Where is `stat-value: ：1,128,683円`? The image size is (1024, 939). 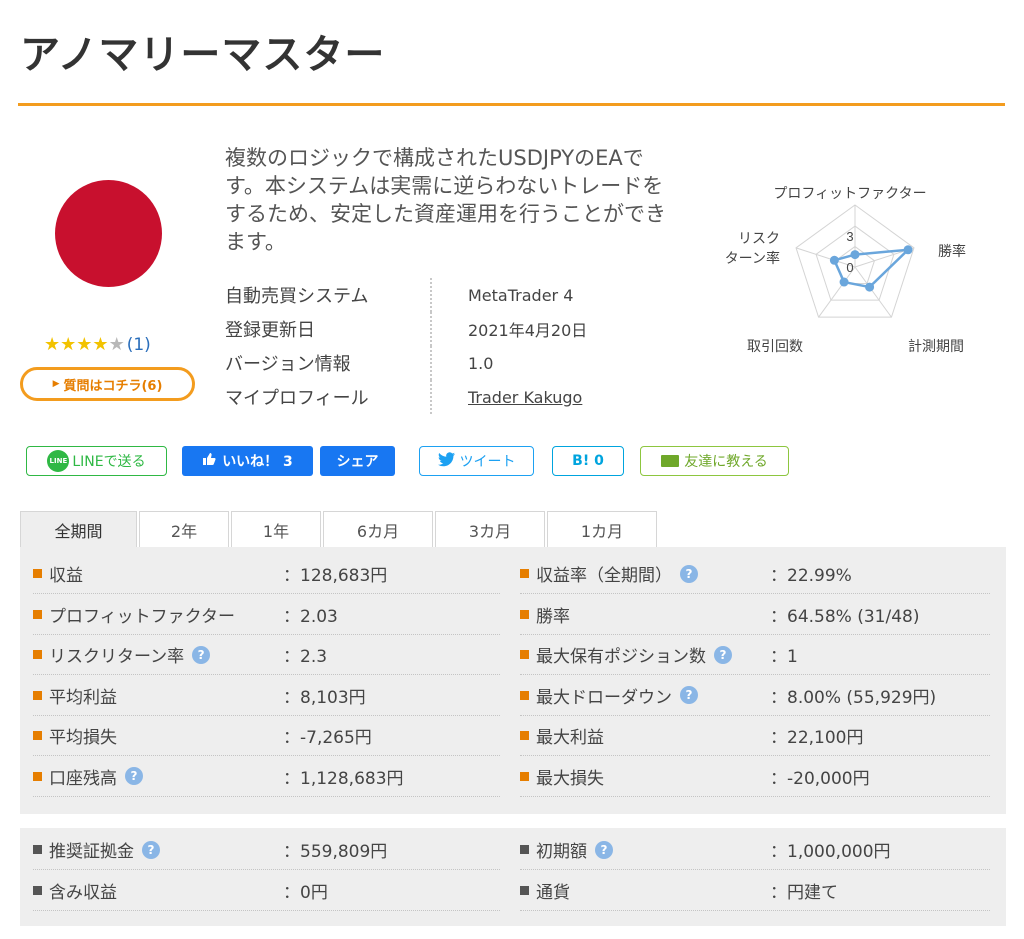 stat-value: ：1,128,683円 is located at coordinates (343, 778).